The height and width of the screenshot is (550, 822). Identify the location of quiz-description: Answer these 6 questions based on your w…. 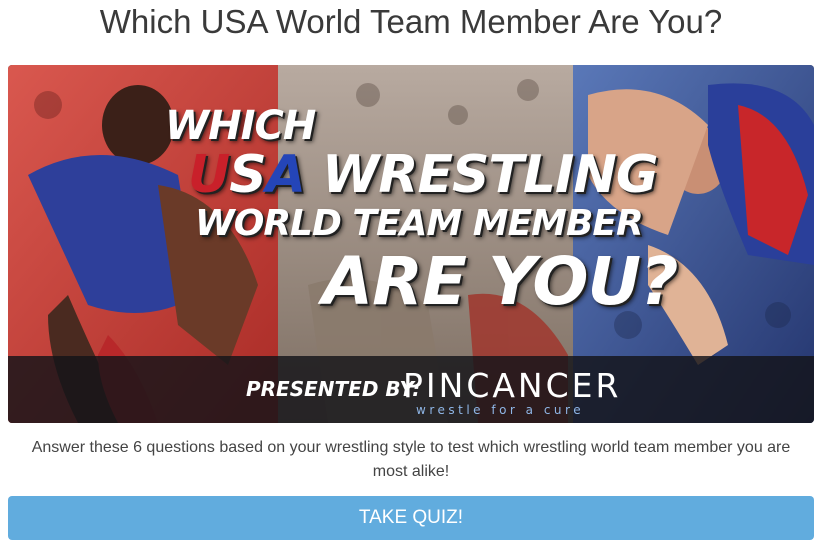
(411, 459).